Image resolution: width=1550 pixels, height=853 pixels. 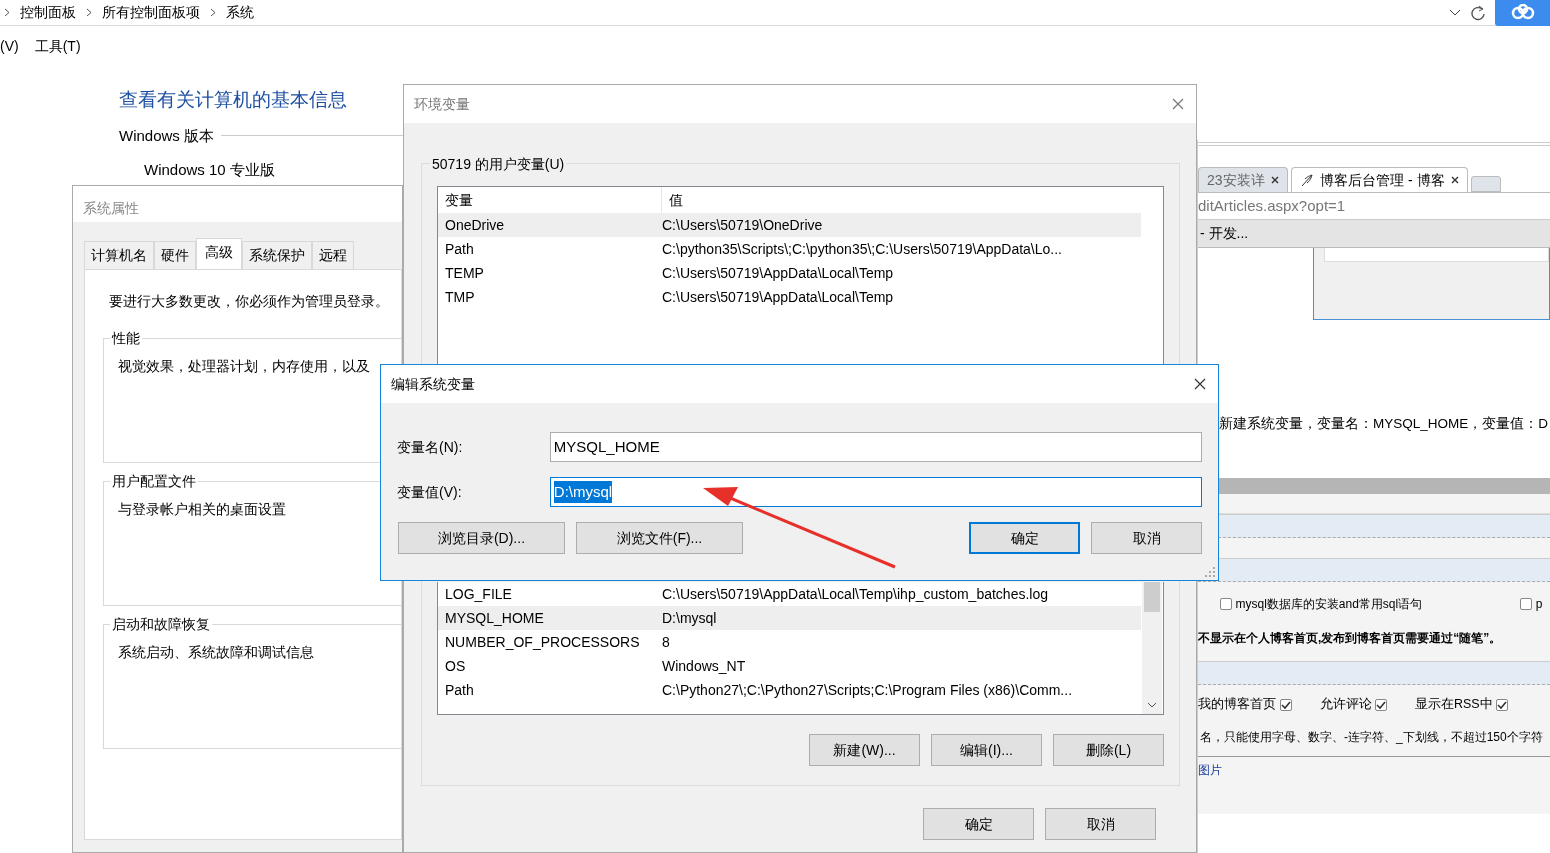 I want to click on tab-title: 博客后台管理 - 博客, so click(x=1382, y=180).